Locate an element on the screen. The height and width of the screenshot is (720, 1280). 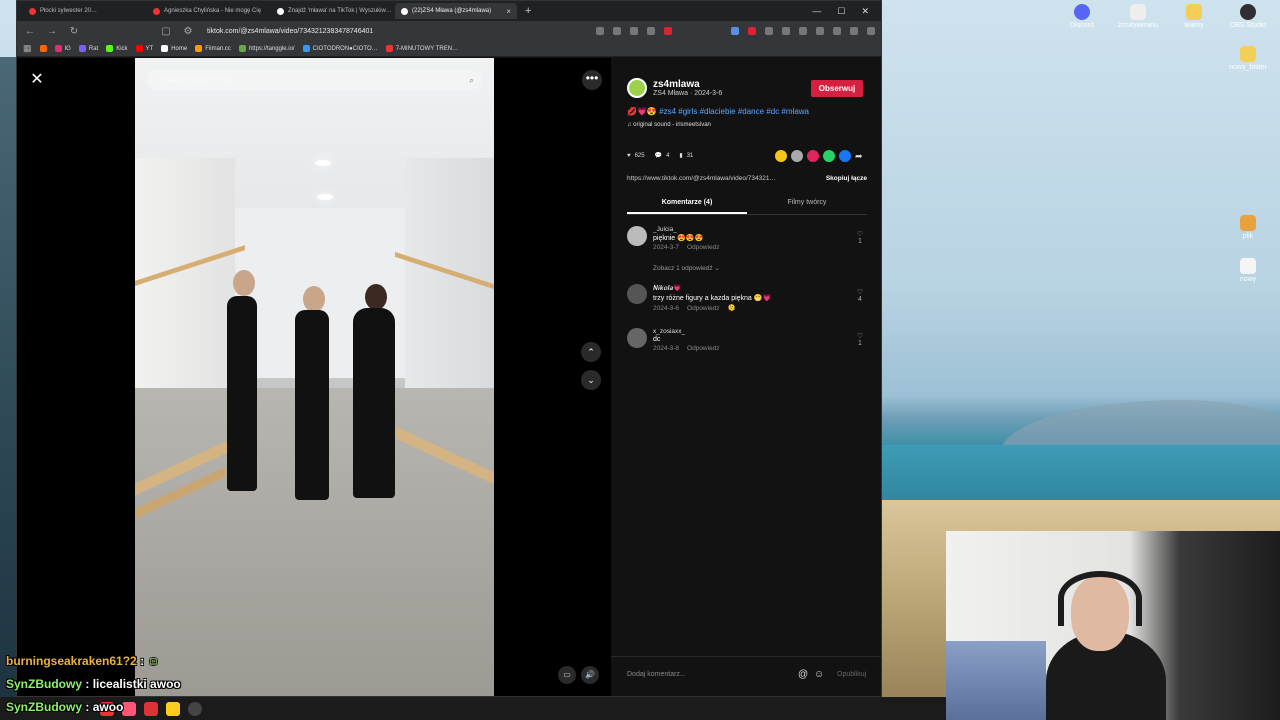
more-options-button: ••• is located at coordinates (592, 80).